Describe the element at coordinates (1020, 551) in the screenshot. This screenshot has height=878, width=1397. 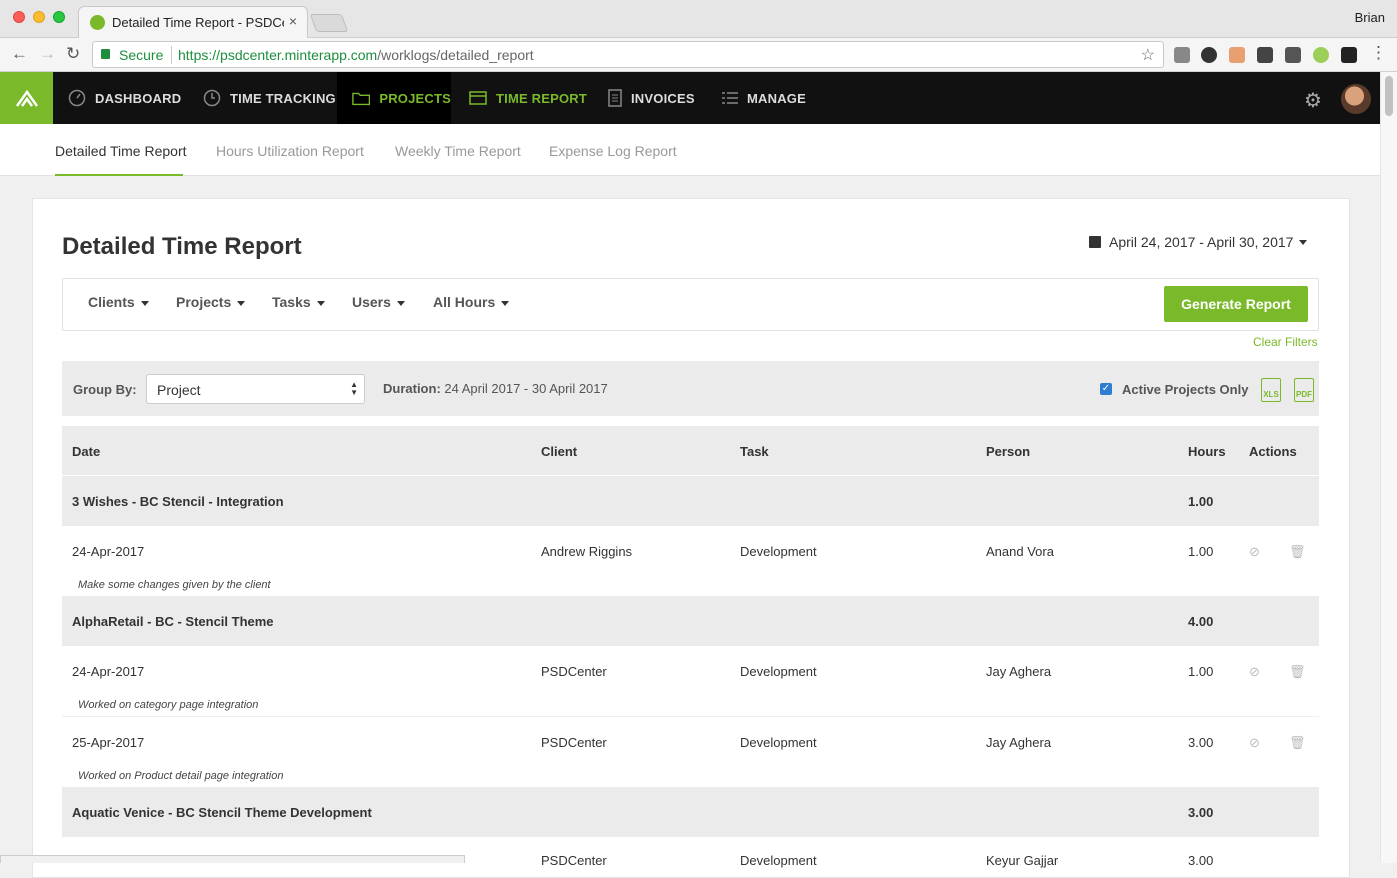
I see `entry-person: Anand Vora` at that location.